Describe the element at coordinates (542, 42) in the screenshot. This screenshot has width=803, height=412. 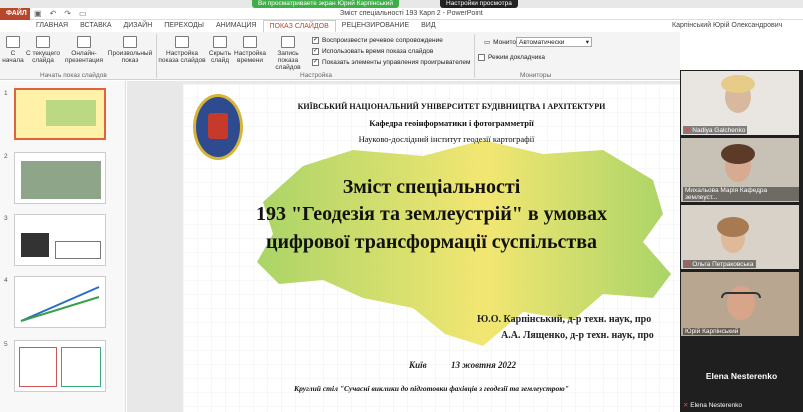
I see `monitor-value: Автоматически` at that location.